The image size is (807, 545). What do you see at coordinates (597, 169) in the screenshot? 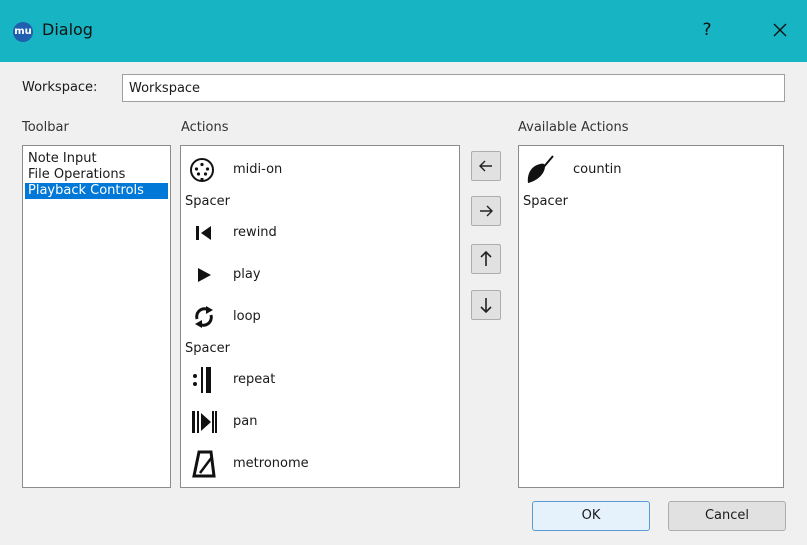
I see `available-label: countin` at bounding box center [597, 169].